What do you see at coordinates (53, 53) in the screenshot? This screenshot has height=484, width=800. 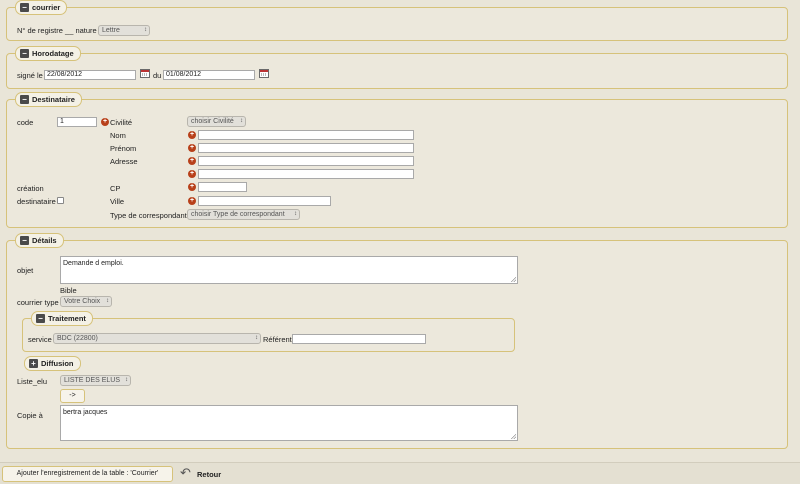 I see `horodatage-legend-label: Horodatage` at bounding box center [53, 53].